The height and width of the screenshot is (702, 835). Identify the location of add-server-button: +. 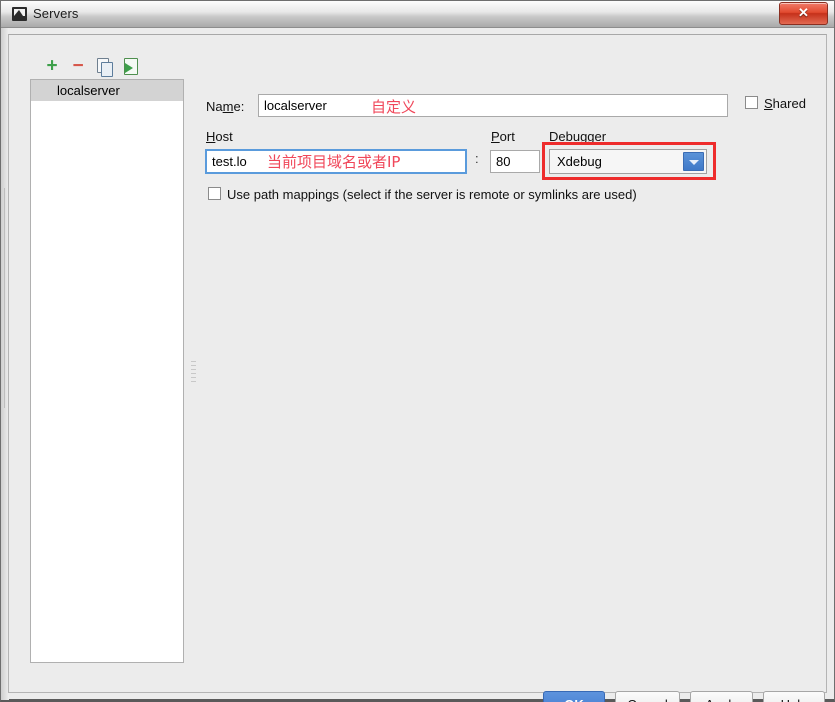
(52, 66).